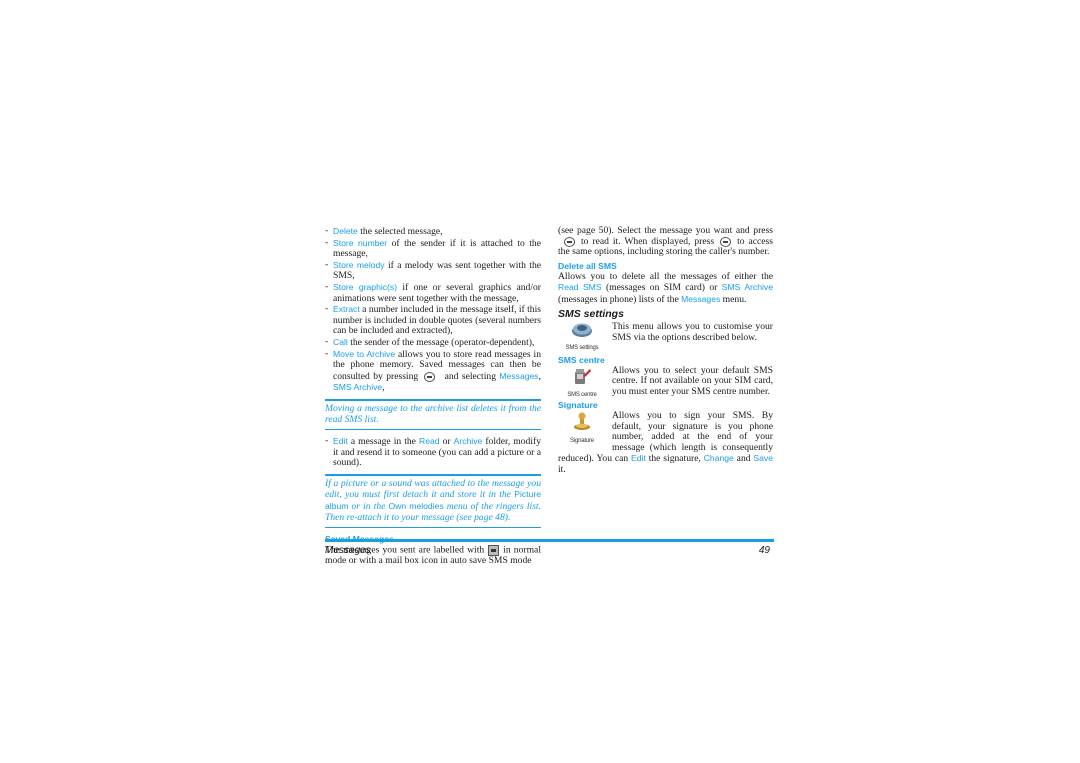 This screenshot has height=763, width=1080. Describe the element at coordinates (360, 242) in the screenshot. I see `option-link: Store number` at that location.